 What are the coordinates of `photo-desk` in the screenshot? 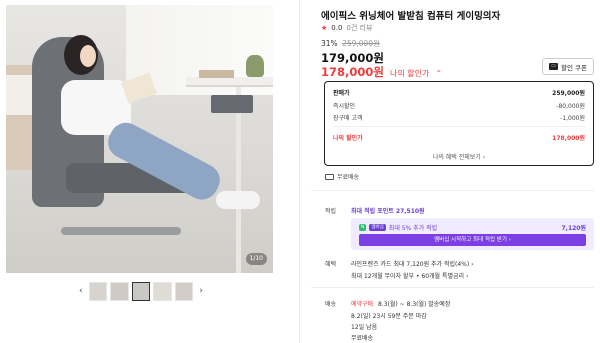 It's located at (229, 82).